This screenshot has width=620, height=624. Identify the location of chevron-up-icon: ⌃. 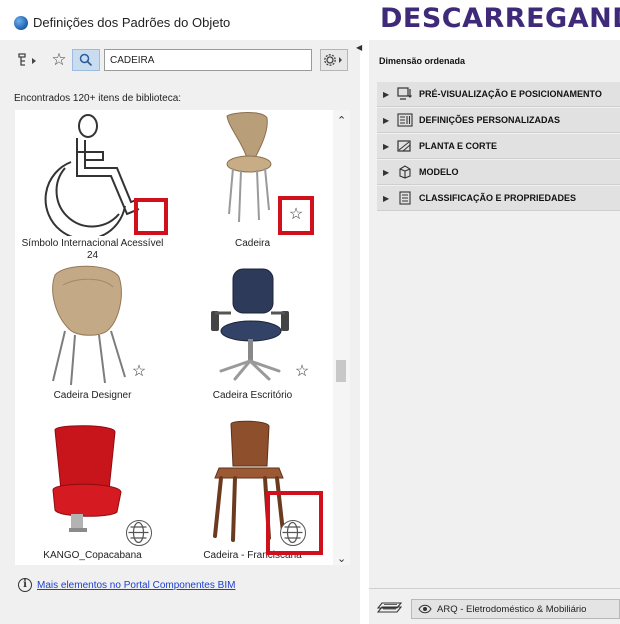
(341, 120).